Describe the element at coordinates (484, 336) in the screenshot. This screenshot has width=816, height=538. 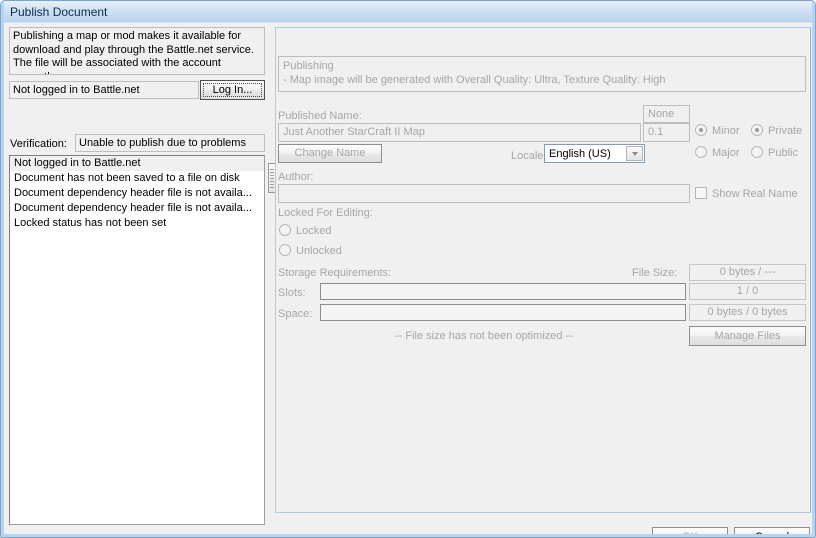
I see `optimize-note: -- File size has not been optimized --` at that location.